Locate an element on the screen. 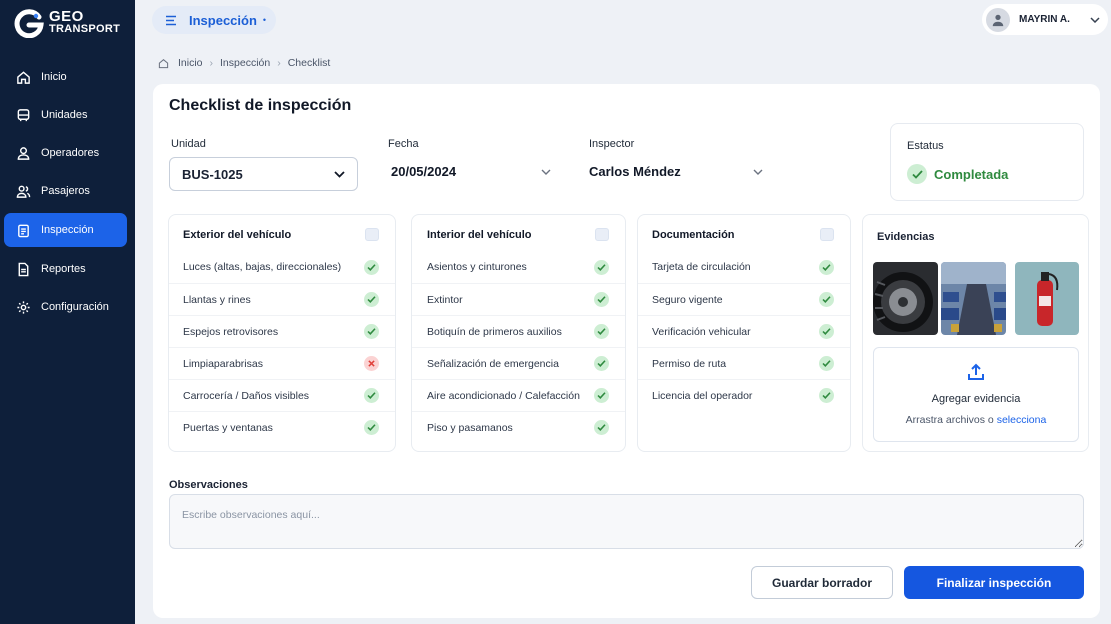 This screenshot has width=1111, height=624. upload-title: Agregar evidencia is located at coordinates (976, 399).